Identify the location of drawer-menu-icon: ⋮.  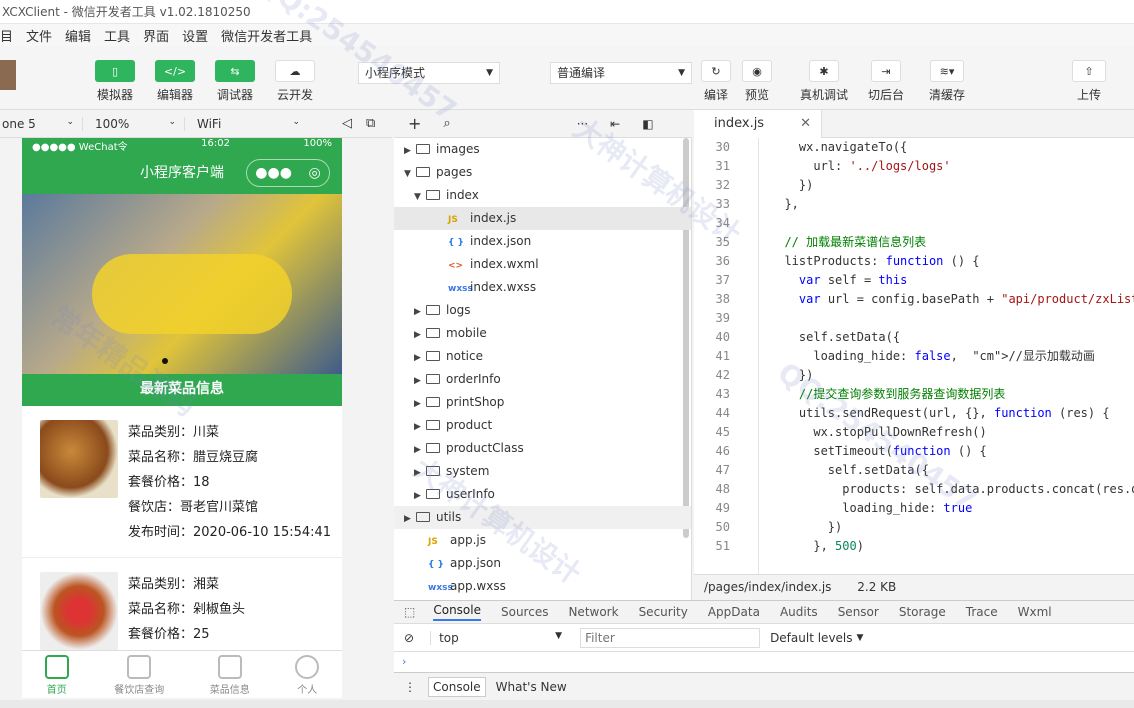
(410, 687).